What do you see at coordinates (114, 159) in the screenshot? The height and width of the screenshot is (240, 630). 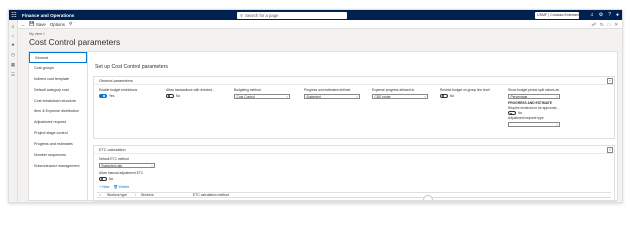 I see `default-etc-method-label: Default ETC method` at bounding box center [114, 159].